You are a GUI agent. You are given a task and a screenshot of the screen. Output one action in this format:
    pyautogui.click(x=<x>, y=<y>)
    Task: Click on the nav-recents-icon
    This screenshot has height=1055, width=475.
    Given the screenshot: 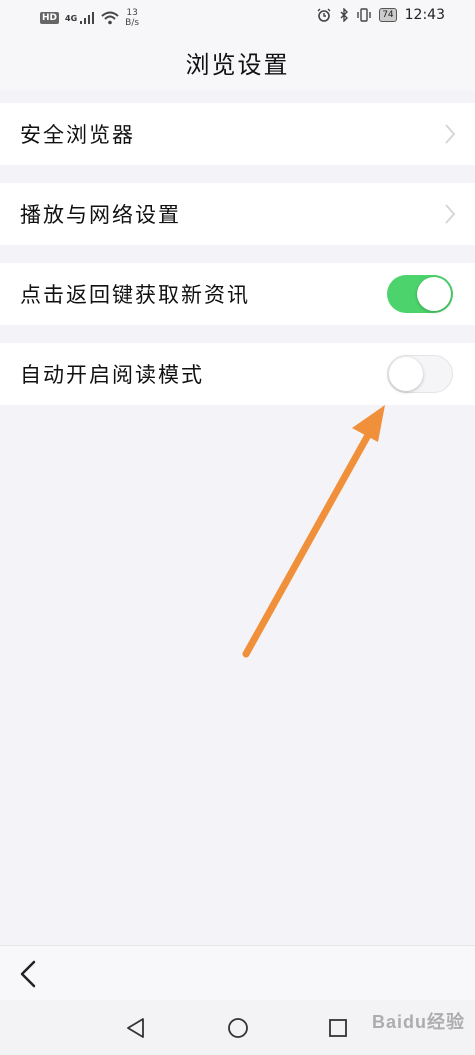 What is the action you would take?
    pyautogui.click(x=338, y=1028)
    